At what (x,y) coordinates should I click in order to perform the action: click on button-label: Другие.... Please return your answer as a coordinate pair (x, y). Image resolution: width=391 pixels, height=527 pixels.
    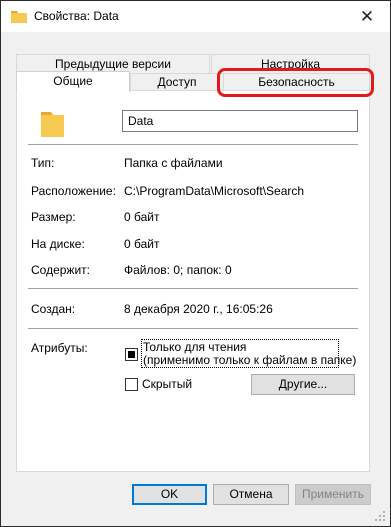
    Looking at the image, I should click on (303, 384).